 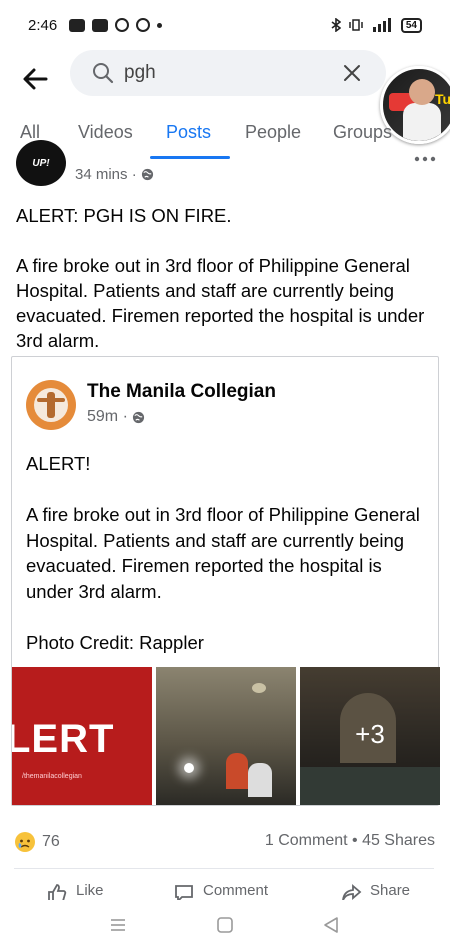 What do you see at coordinates (43, 25) in the screenshot?
I see `status-time: 2:46` at bounding box center [43, 25].